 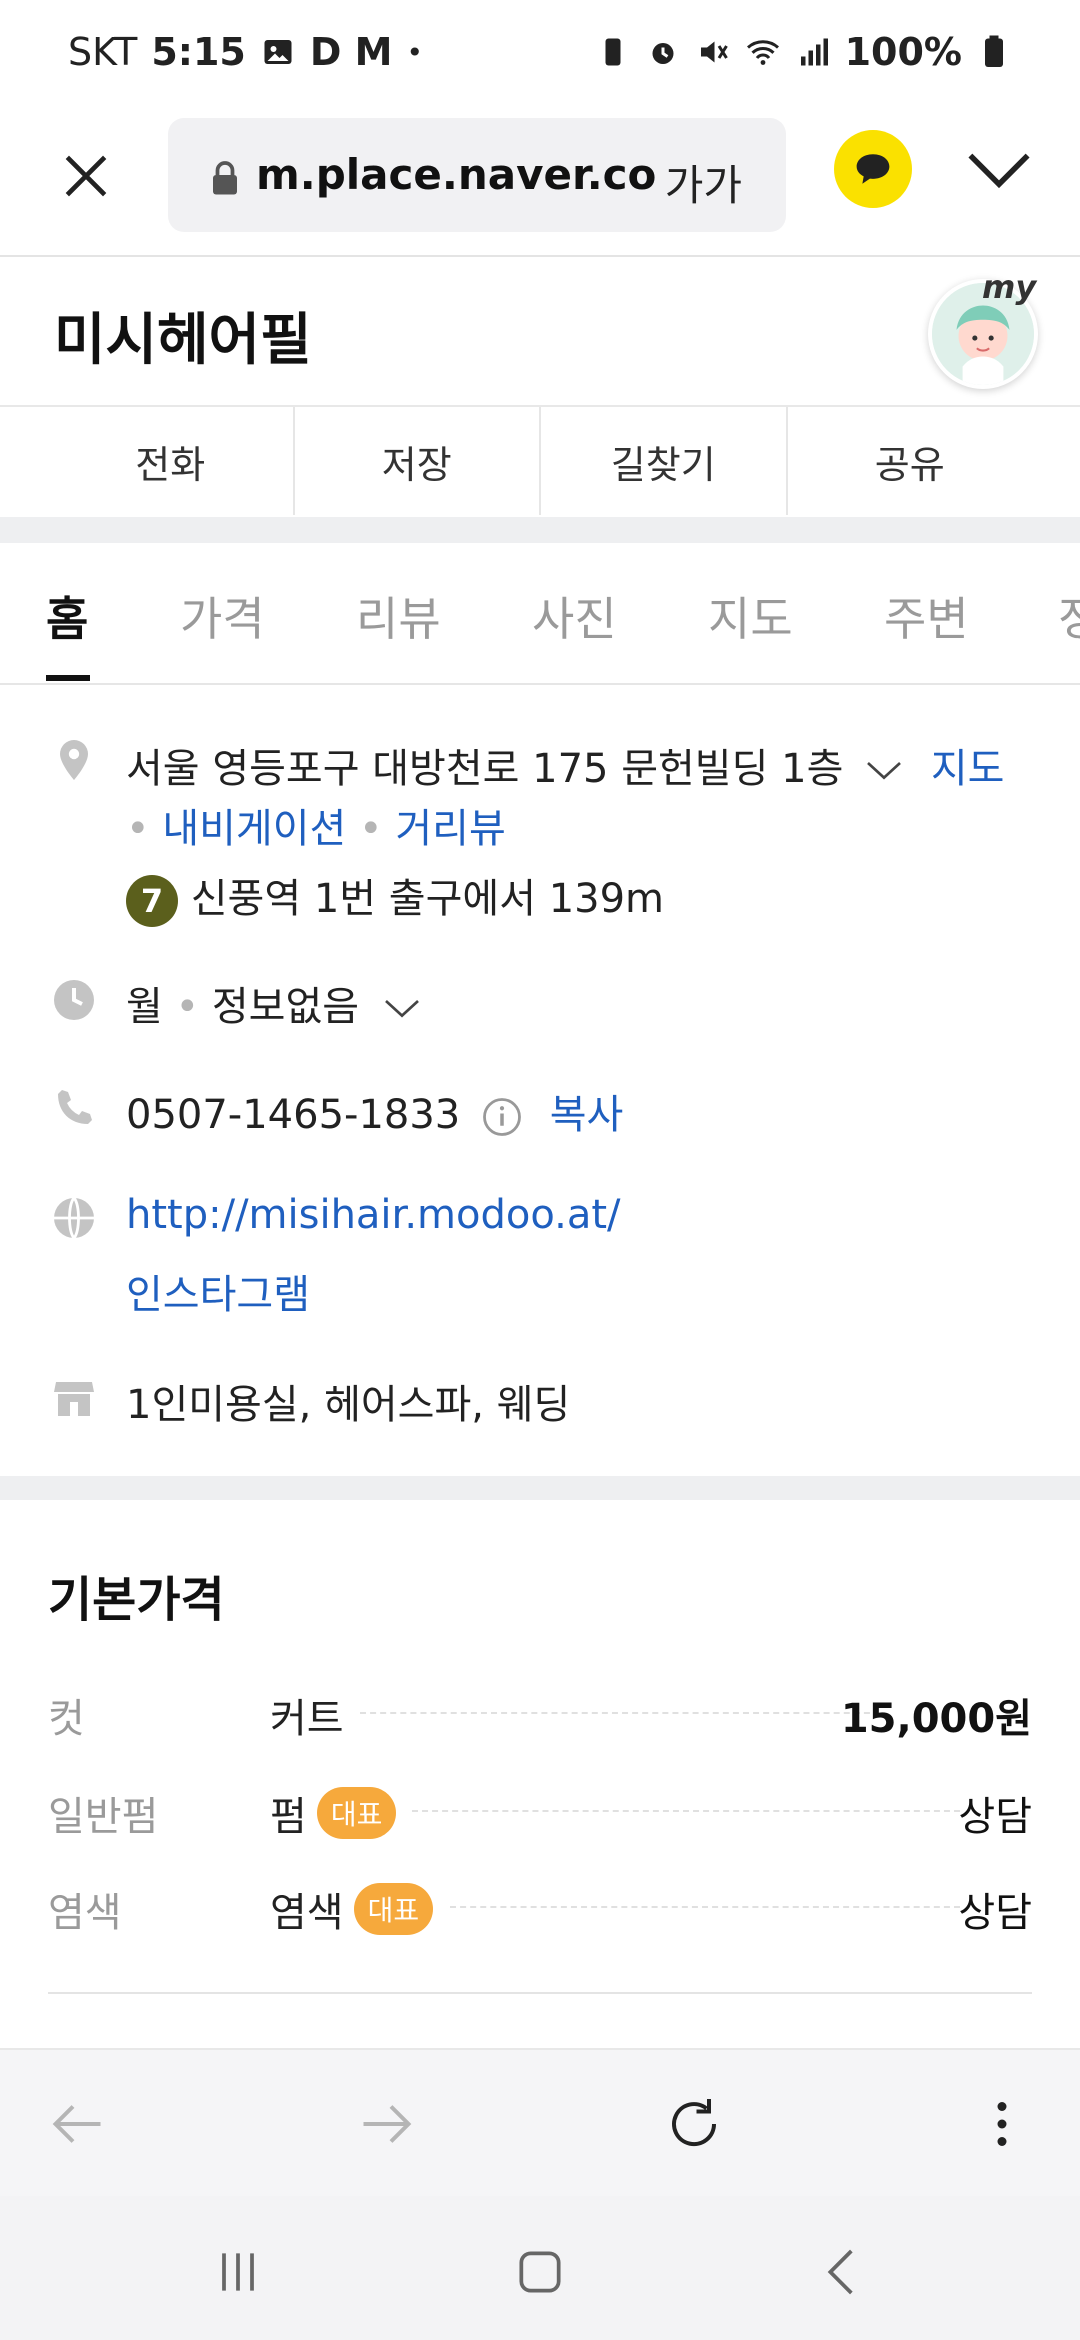 I want to click on tab-bar: 홈 가격 리뷰 사진 지도 주변 정, so click(x=540, y=614).